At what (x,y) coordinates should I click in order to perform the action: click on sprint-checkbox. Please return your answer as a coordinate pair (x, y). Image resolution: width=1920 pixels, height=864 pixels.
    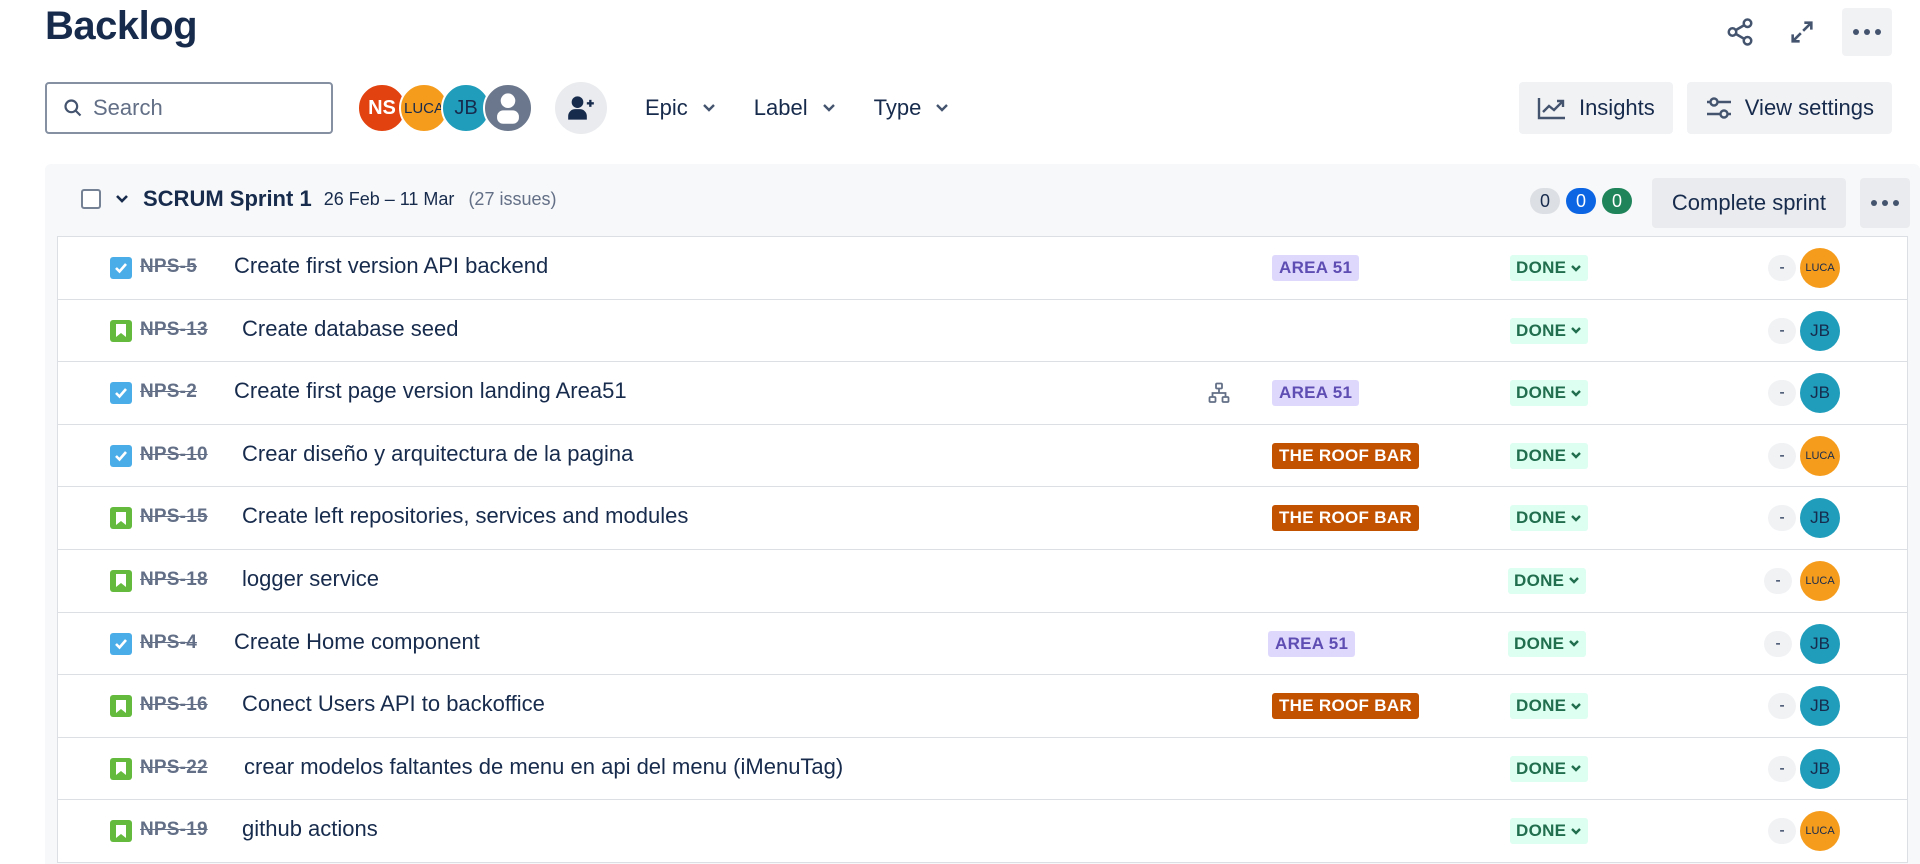
    Looking at the image, I should click on (91, 199).